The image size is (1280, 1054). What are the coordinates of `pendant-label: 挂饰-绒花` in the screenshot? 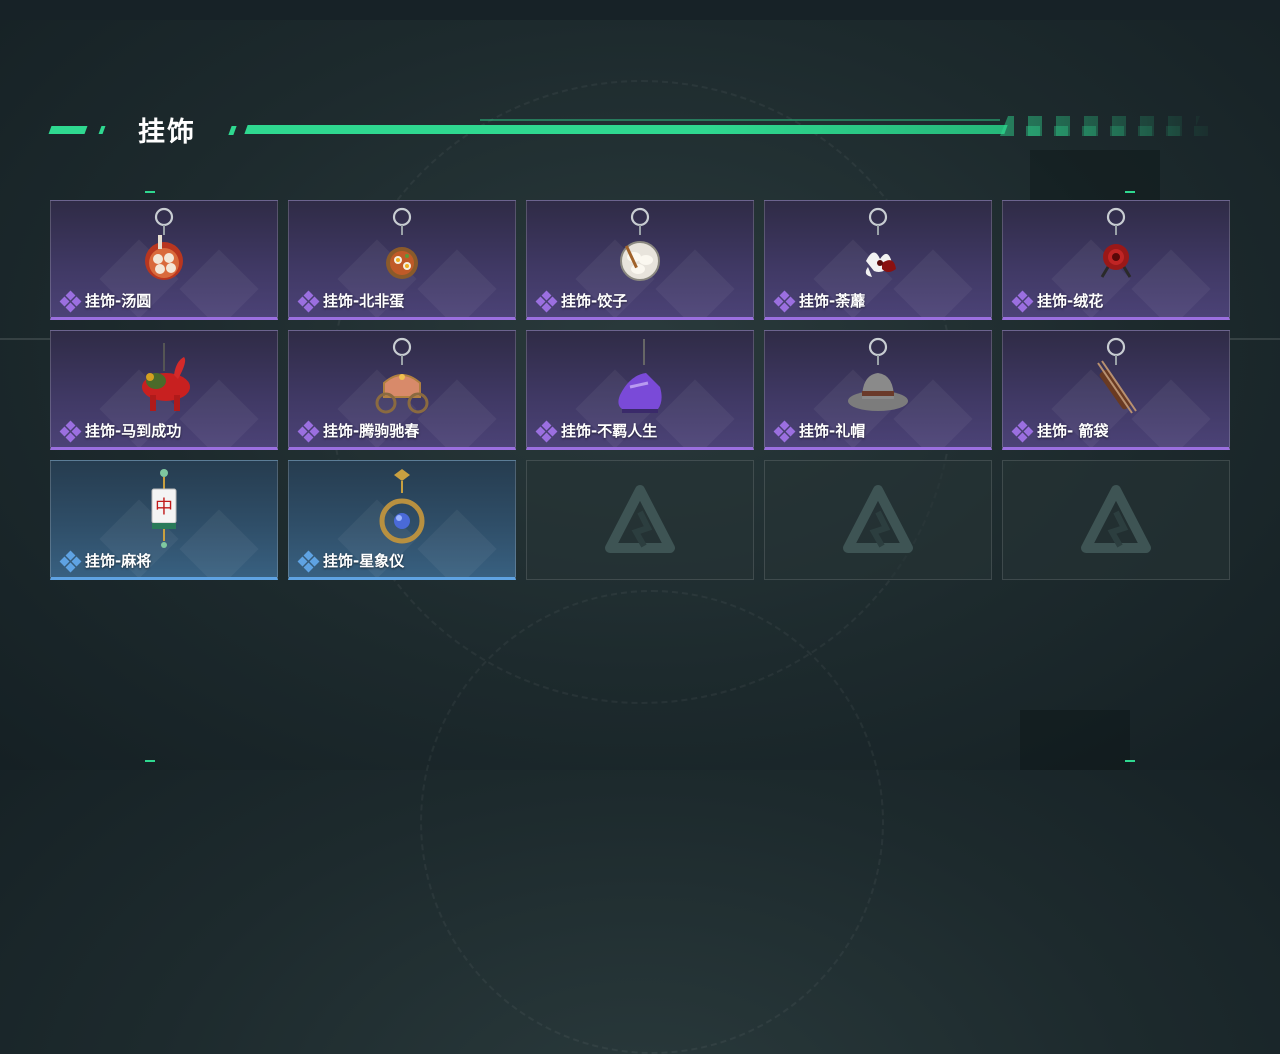 It's located at (1057, 301).